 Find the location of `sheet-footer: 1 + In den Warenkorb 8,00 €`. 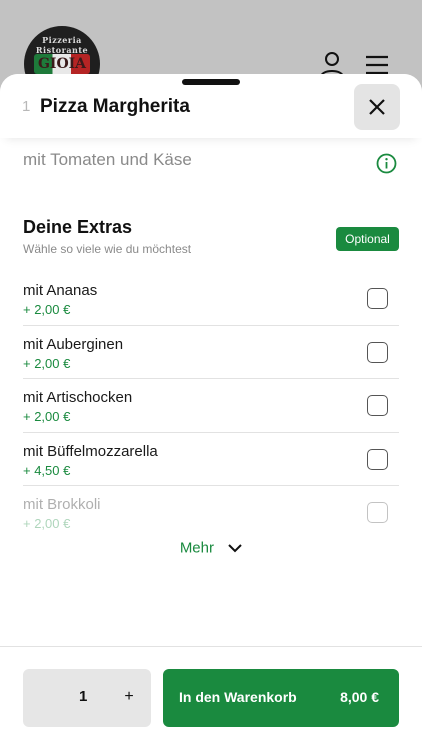

sheet-footer: 1 + In den Warenkorb 8,00 € is located at coordinates (211, 698).